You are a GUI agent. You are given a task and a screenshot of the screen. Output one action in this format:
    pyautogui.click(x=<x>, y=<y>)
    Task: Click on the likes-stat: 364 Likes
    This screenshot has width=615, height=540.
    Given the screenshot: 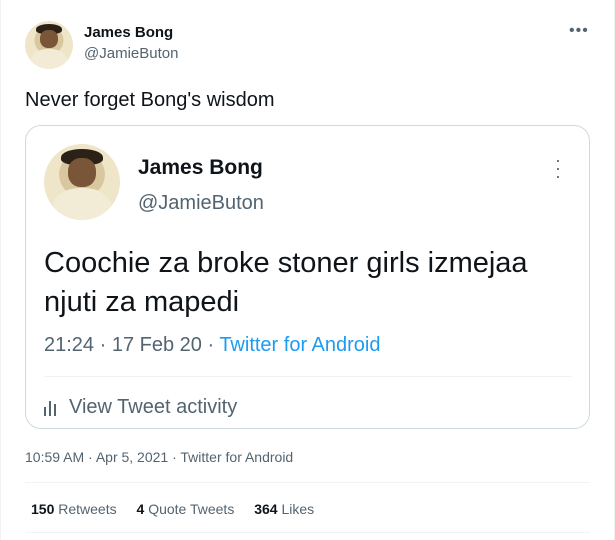 What is the action you would take?
    pyautogui.click(x=284, y=509)
    